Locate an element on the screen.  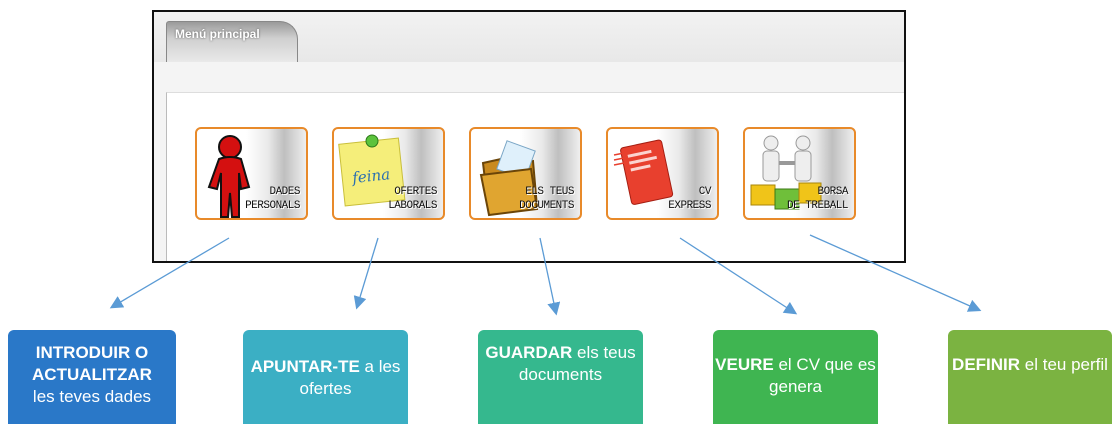
arrow-cv is located at coordinates (738, 276).